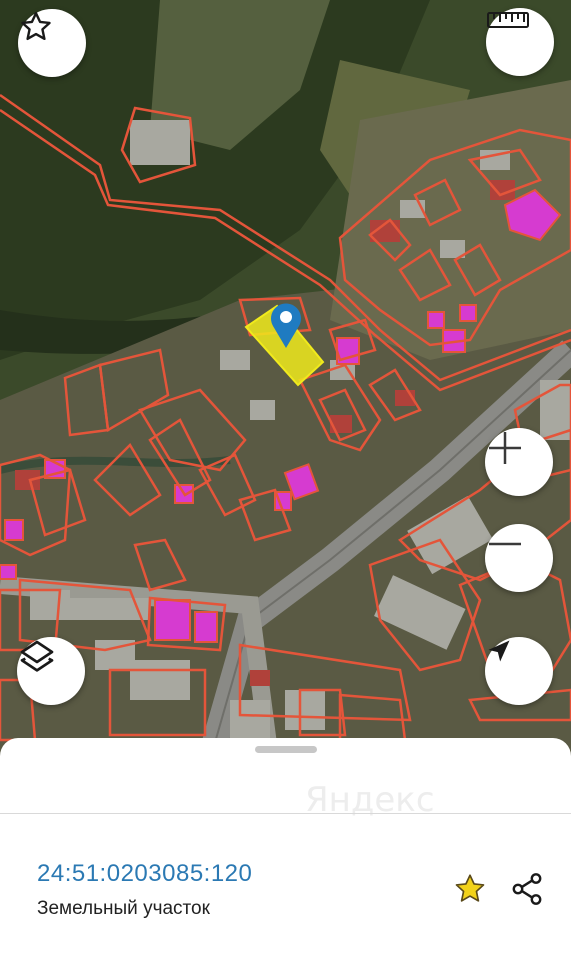  I want to click on layers-icon, so click(37, 656).